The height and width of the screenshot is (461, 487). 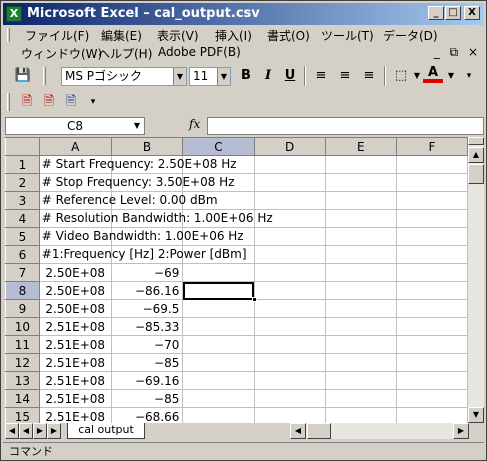 What do you see at coordinates (147, 308) in the screenshot?
I see `cell-b: −69.5` at bounding box center [147, 308].